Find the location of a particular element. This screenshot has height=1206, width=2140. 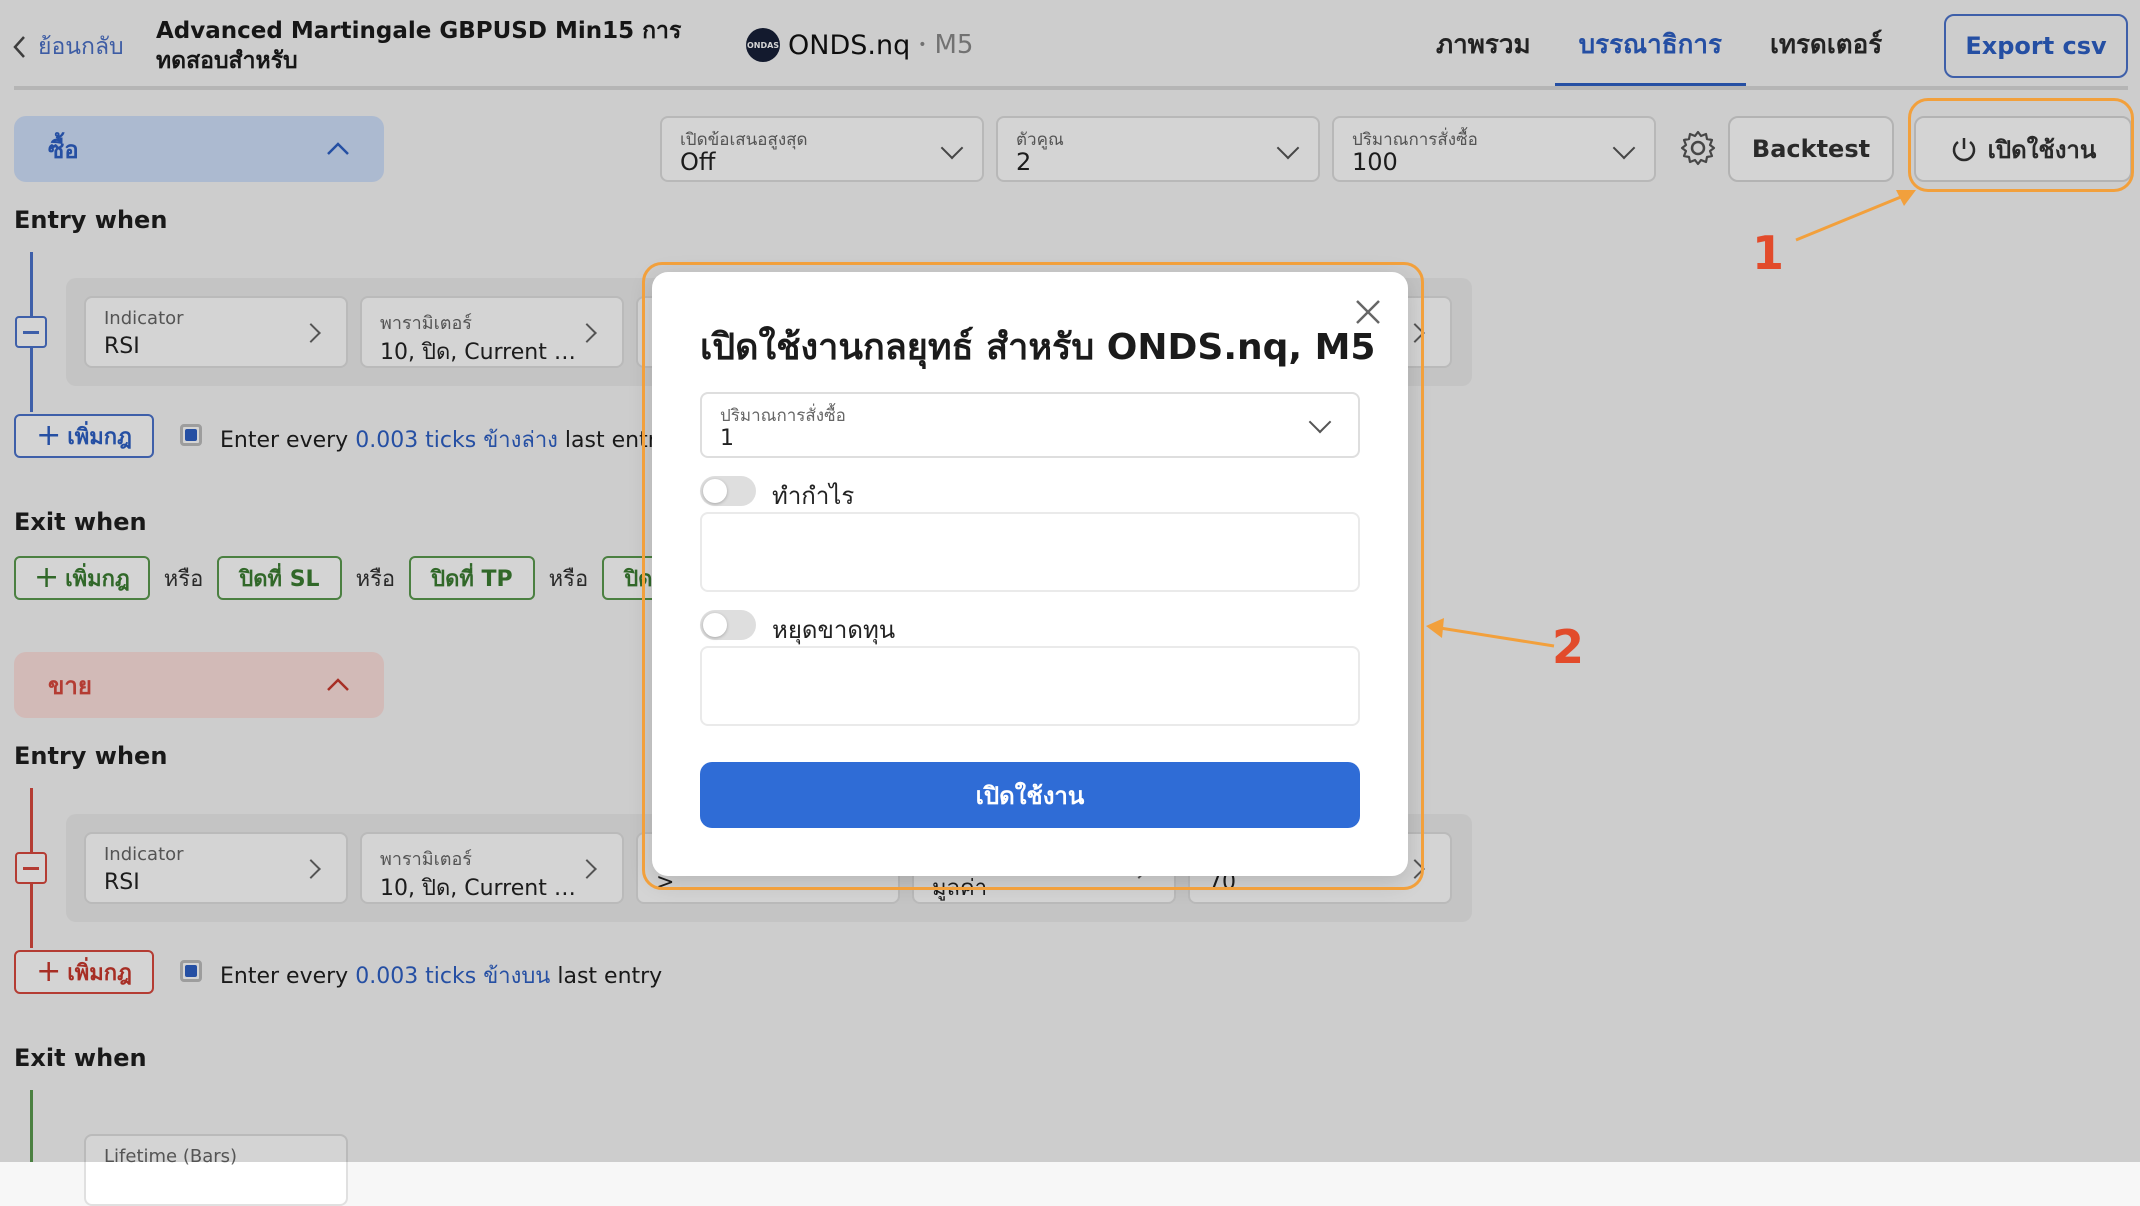

annotation-2: 2 is located at coordinates (1568, 647).